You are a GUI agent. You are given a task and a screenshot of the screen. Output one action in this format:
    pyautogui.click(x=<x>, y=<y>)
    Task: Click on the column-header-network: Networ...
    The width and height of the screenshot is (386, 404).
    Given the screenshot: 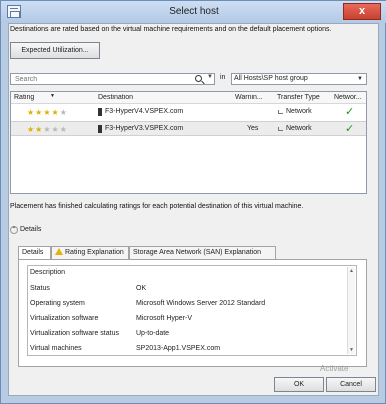 What is the action you would take?
    pyautogui.click(x=351, y=97)
    